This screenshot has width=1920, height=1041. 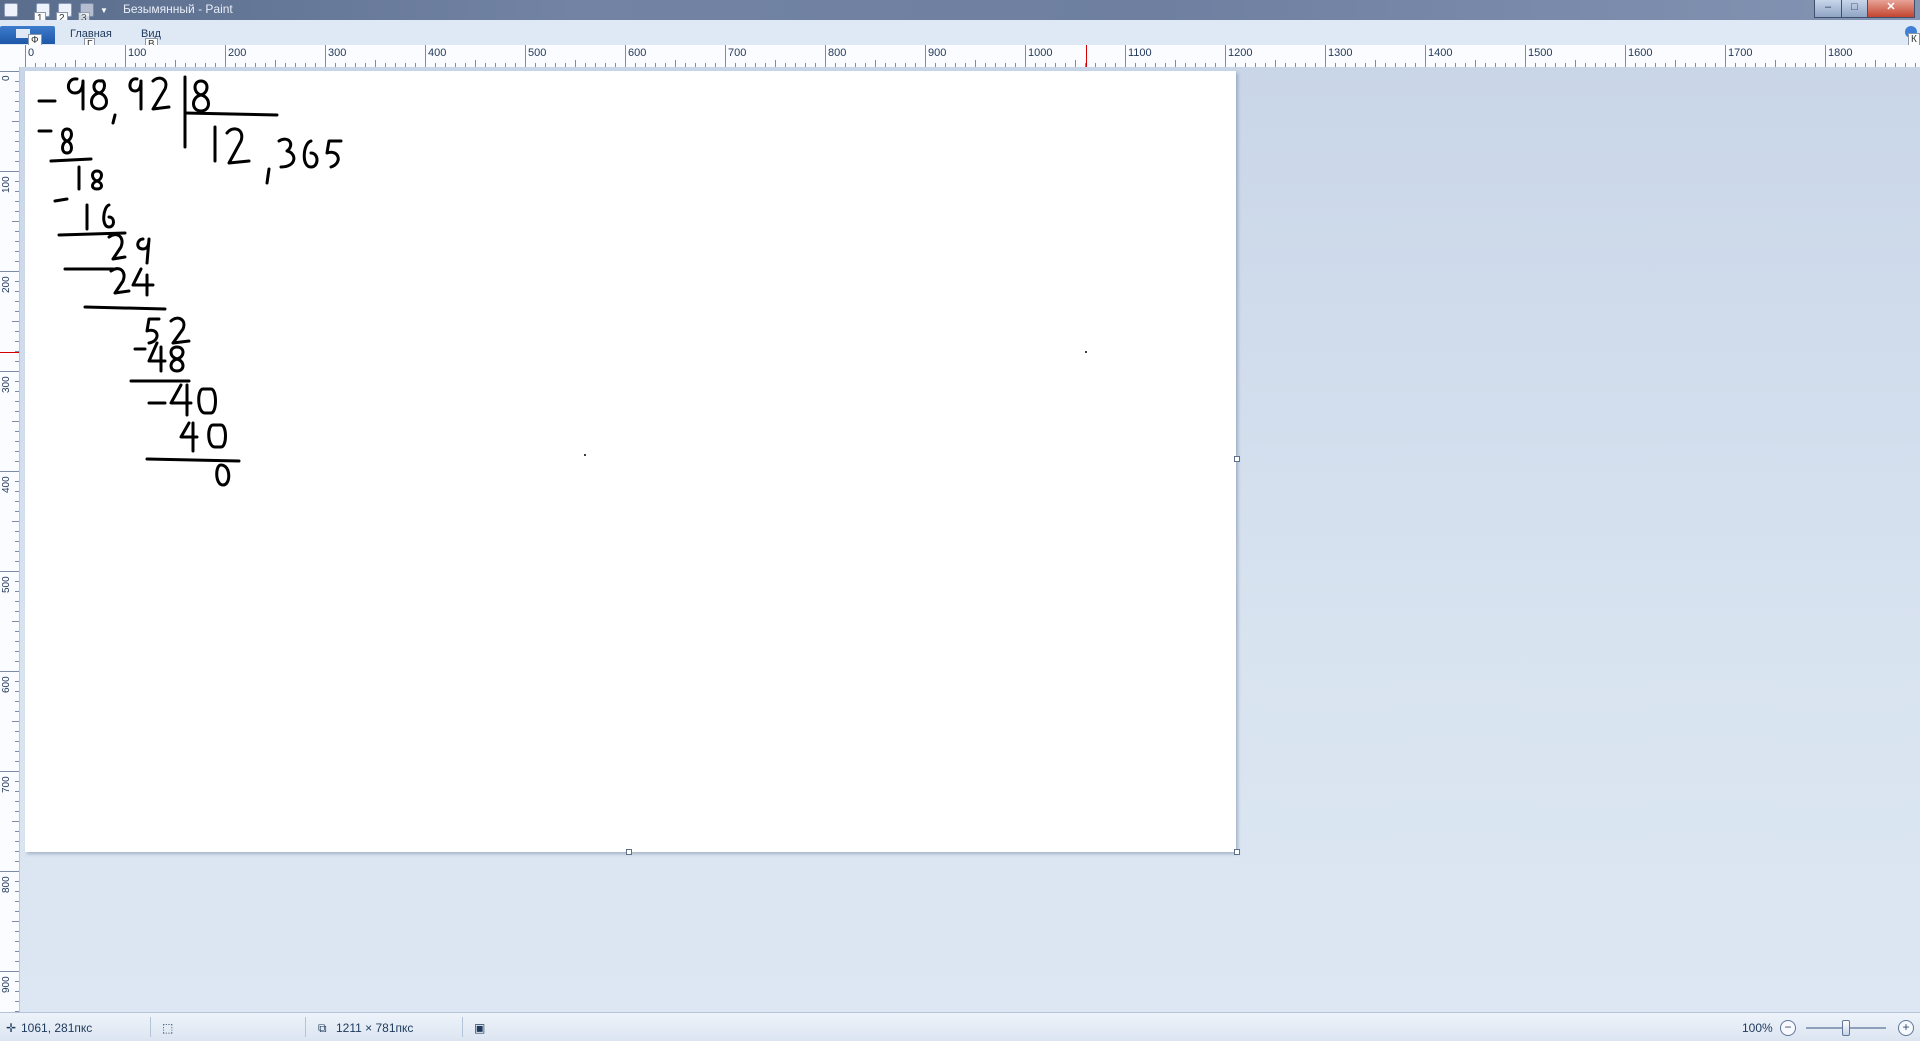 What do you see at coordinates (1340, 53) in the screenshot?
I see `ruler-label: 1300` at bounding box center [1340, 53].